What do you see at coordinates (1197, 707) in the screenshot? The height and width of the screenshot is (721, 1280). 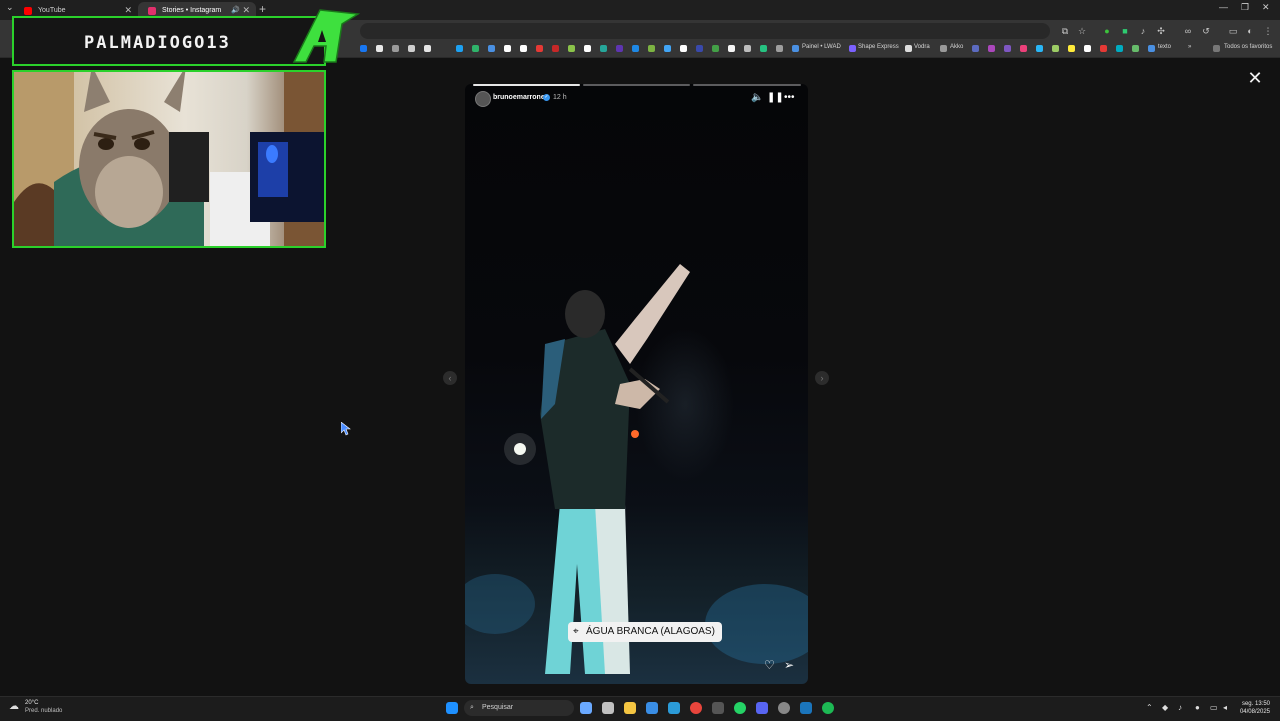 I see `mic-icon: ●` at bounding box center [1197, 707].